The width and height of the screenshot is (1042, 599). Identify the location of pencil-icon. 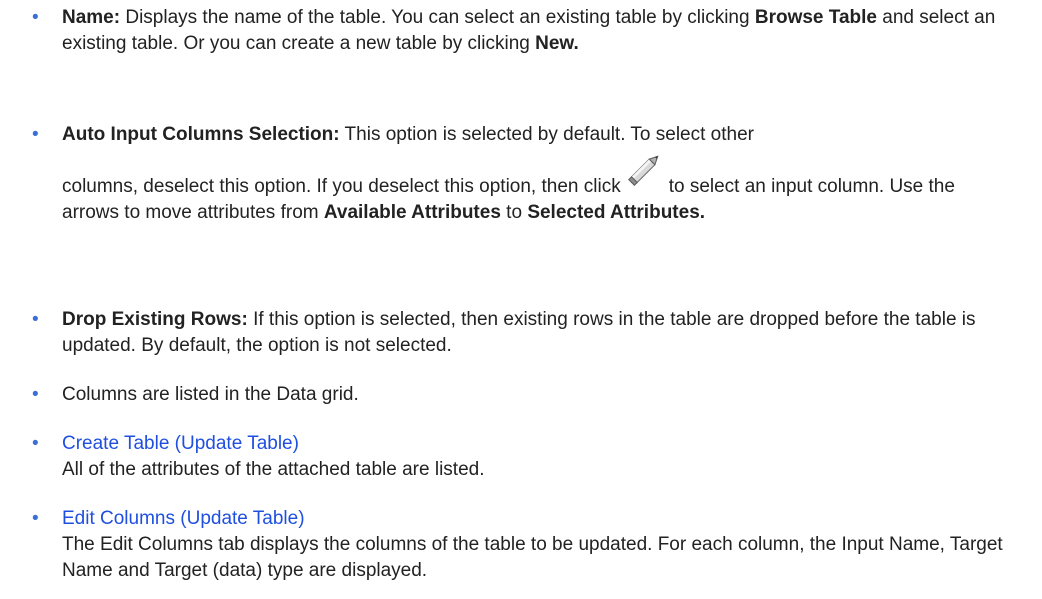
(645, 171).